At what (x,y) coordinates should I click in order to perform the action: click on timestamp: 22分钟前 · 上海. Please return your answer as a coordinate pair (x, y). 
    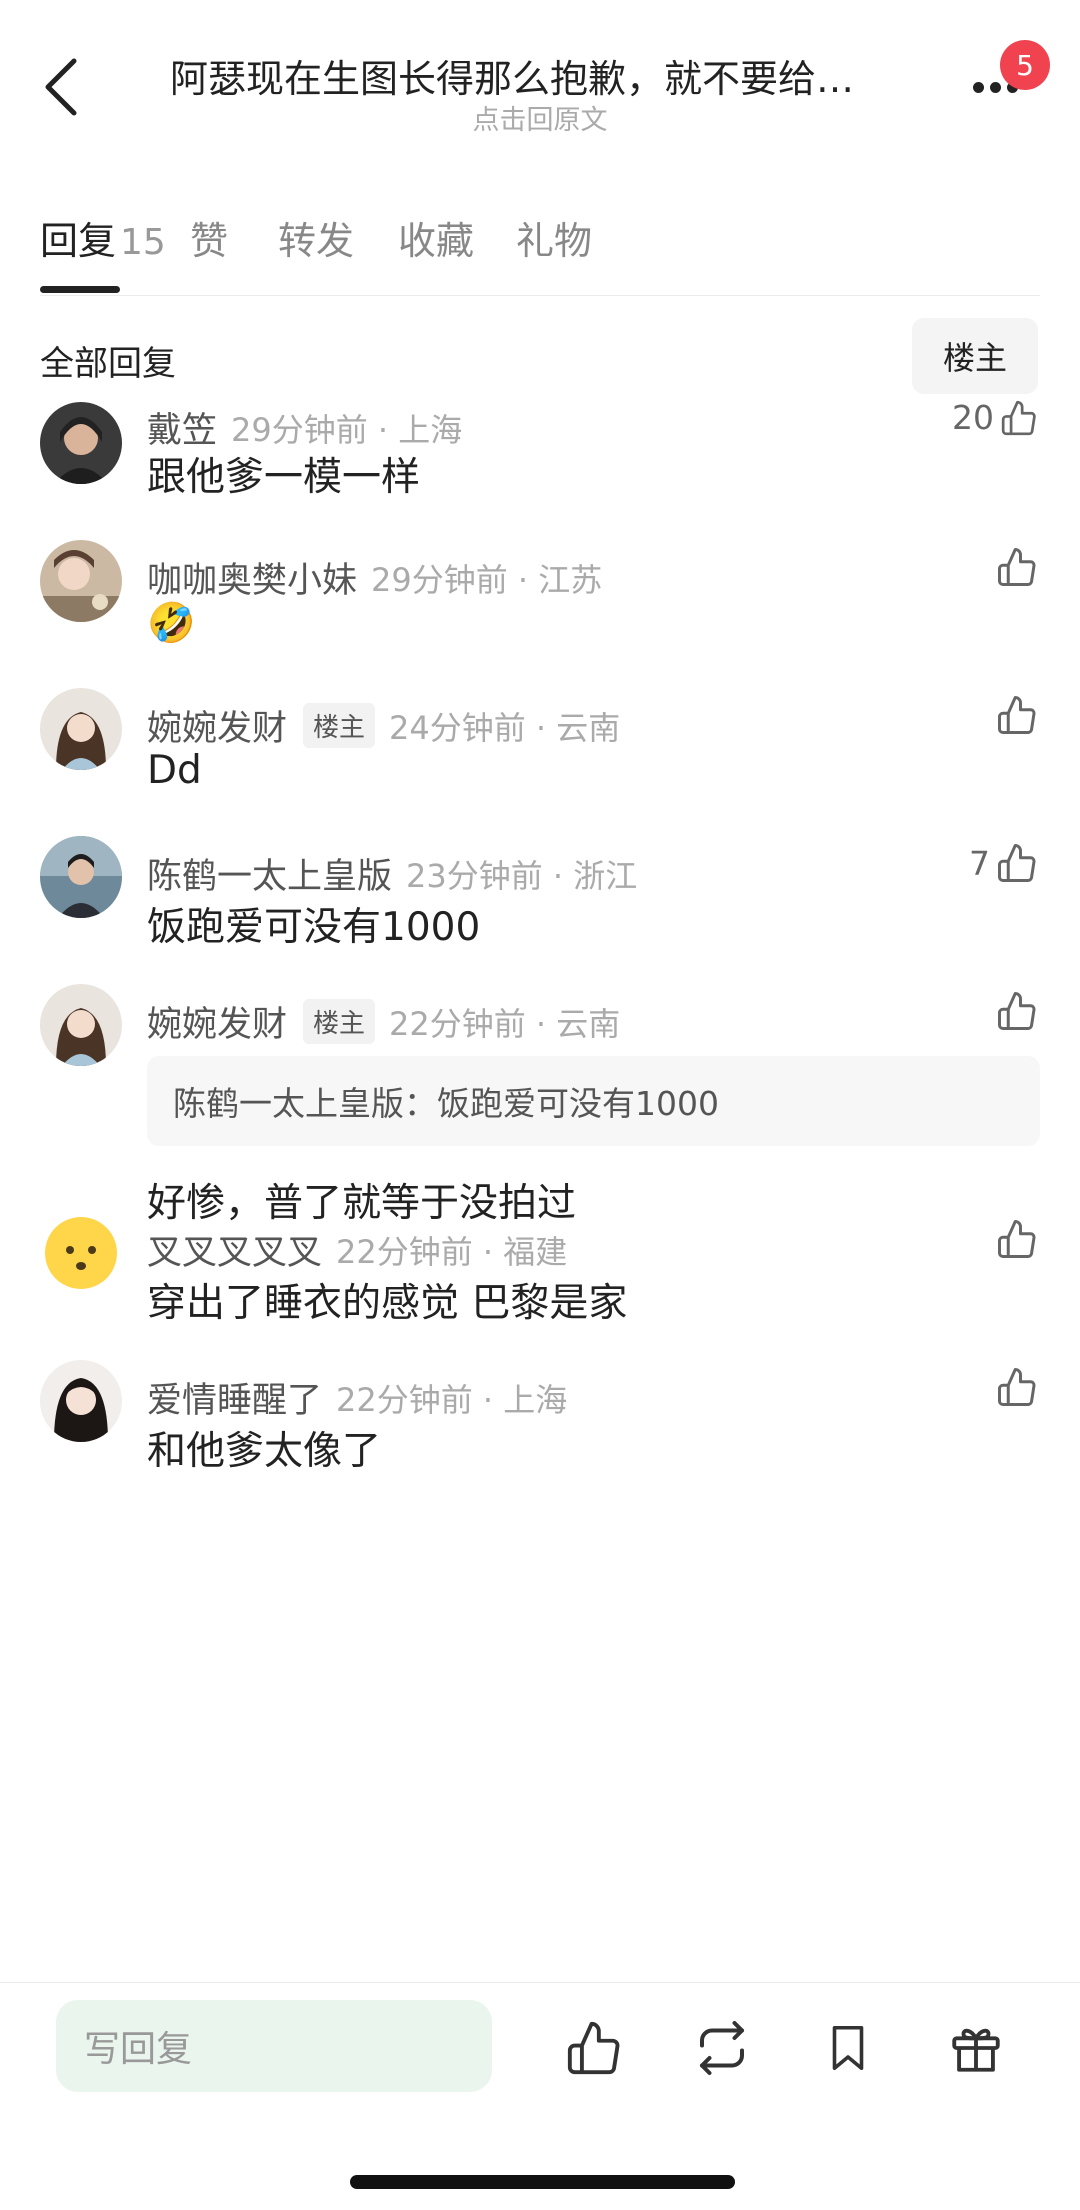
    Looking at the image, I should click on (452, 1399).